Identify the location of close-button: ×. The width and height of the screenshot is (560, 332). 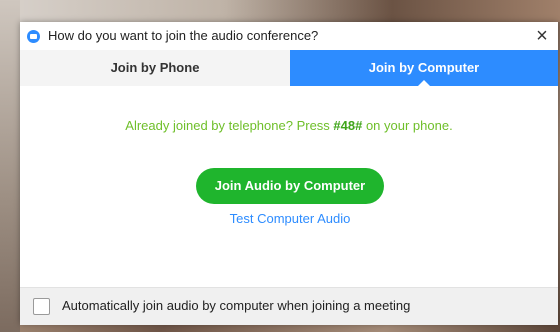
(542, 36).